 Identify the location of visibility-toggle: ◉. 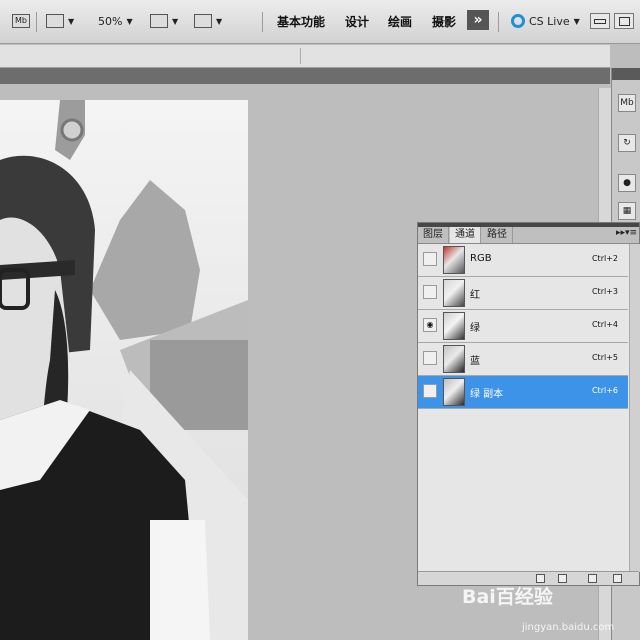
(430, 325).